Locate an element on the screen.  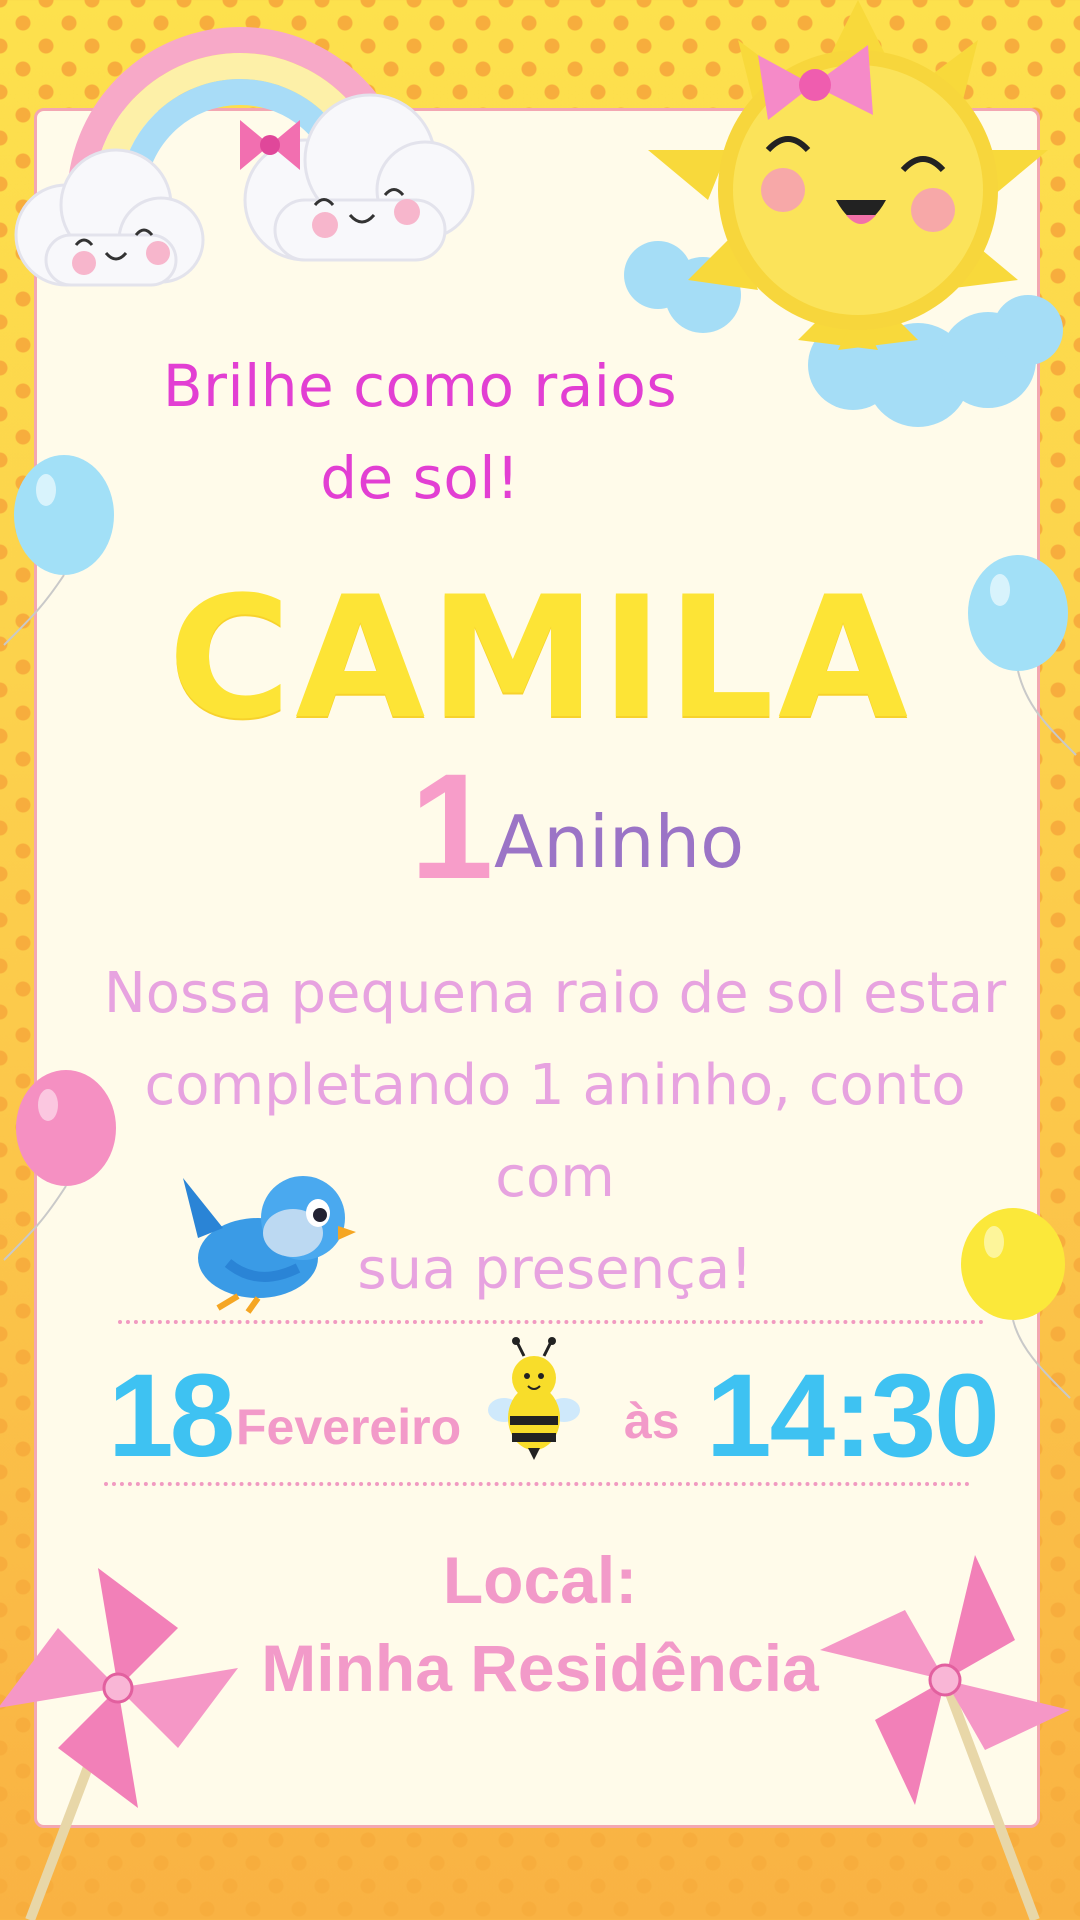
child-name: CAMILA is located at coordinates (540, 658).